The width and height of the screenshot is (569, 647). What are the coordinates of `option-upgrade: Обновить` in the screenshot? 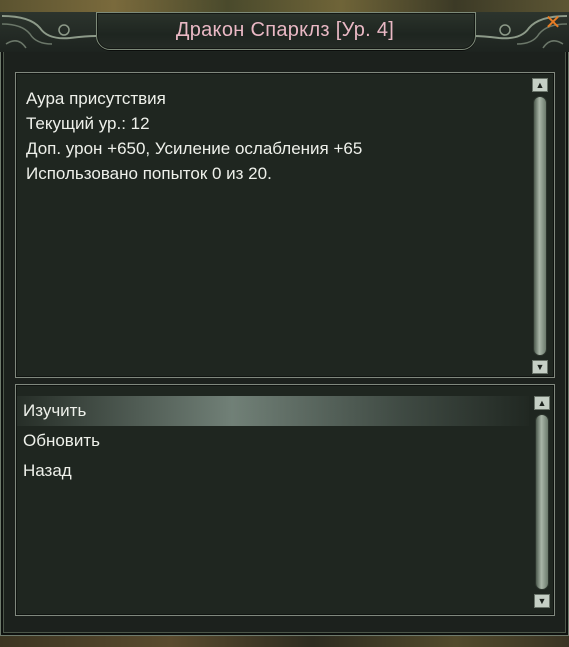 It's located at (273, 441).